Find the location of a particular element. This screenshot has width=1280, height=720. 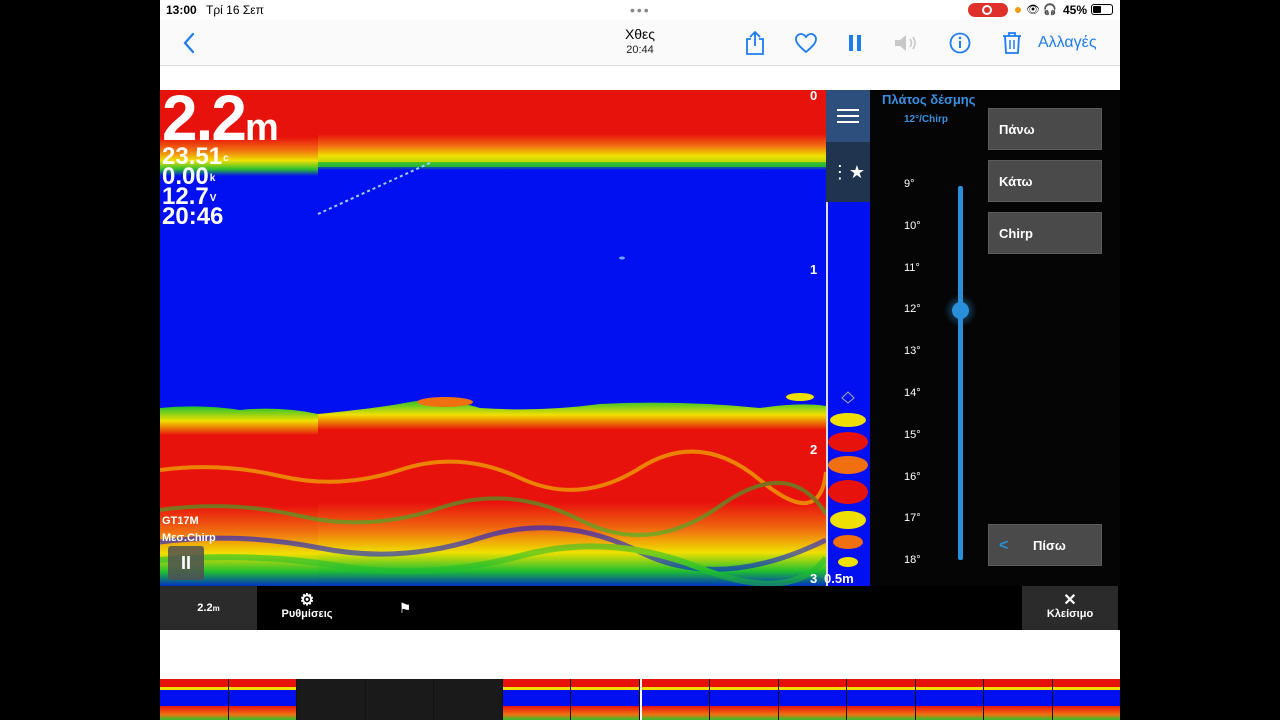

down-button: Κάτω is located at coordinates (1045, 181).